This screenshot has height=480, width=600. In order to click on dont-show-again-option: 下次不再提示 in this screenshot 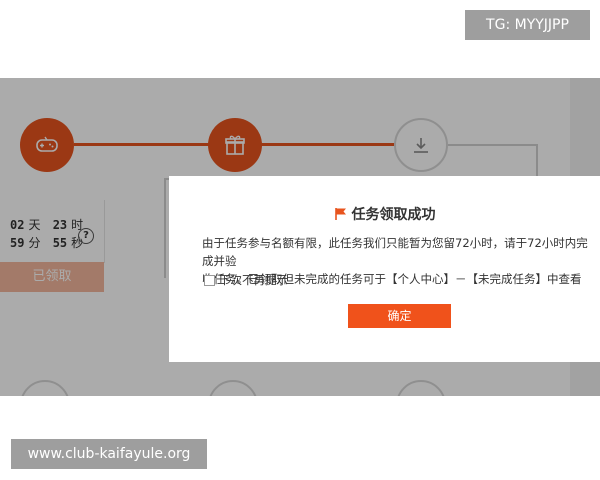, I will do `click(246, 280)`.